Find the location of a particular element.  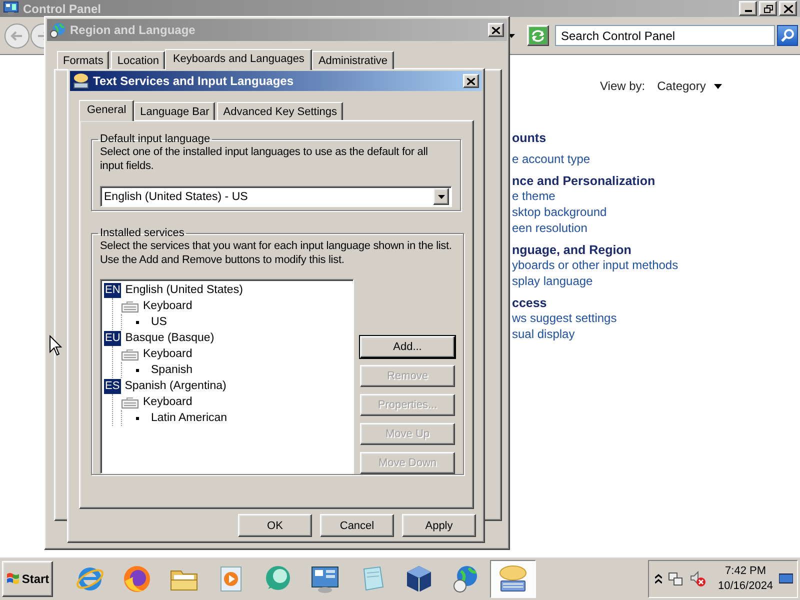

category-heading: nguage, and Region is located at coordinates (572, 250).